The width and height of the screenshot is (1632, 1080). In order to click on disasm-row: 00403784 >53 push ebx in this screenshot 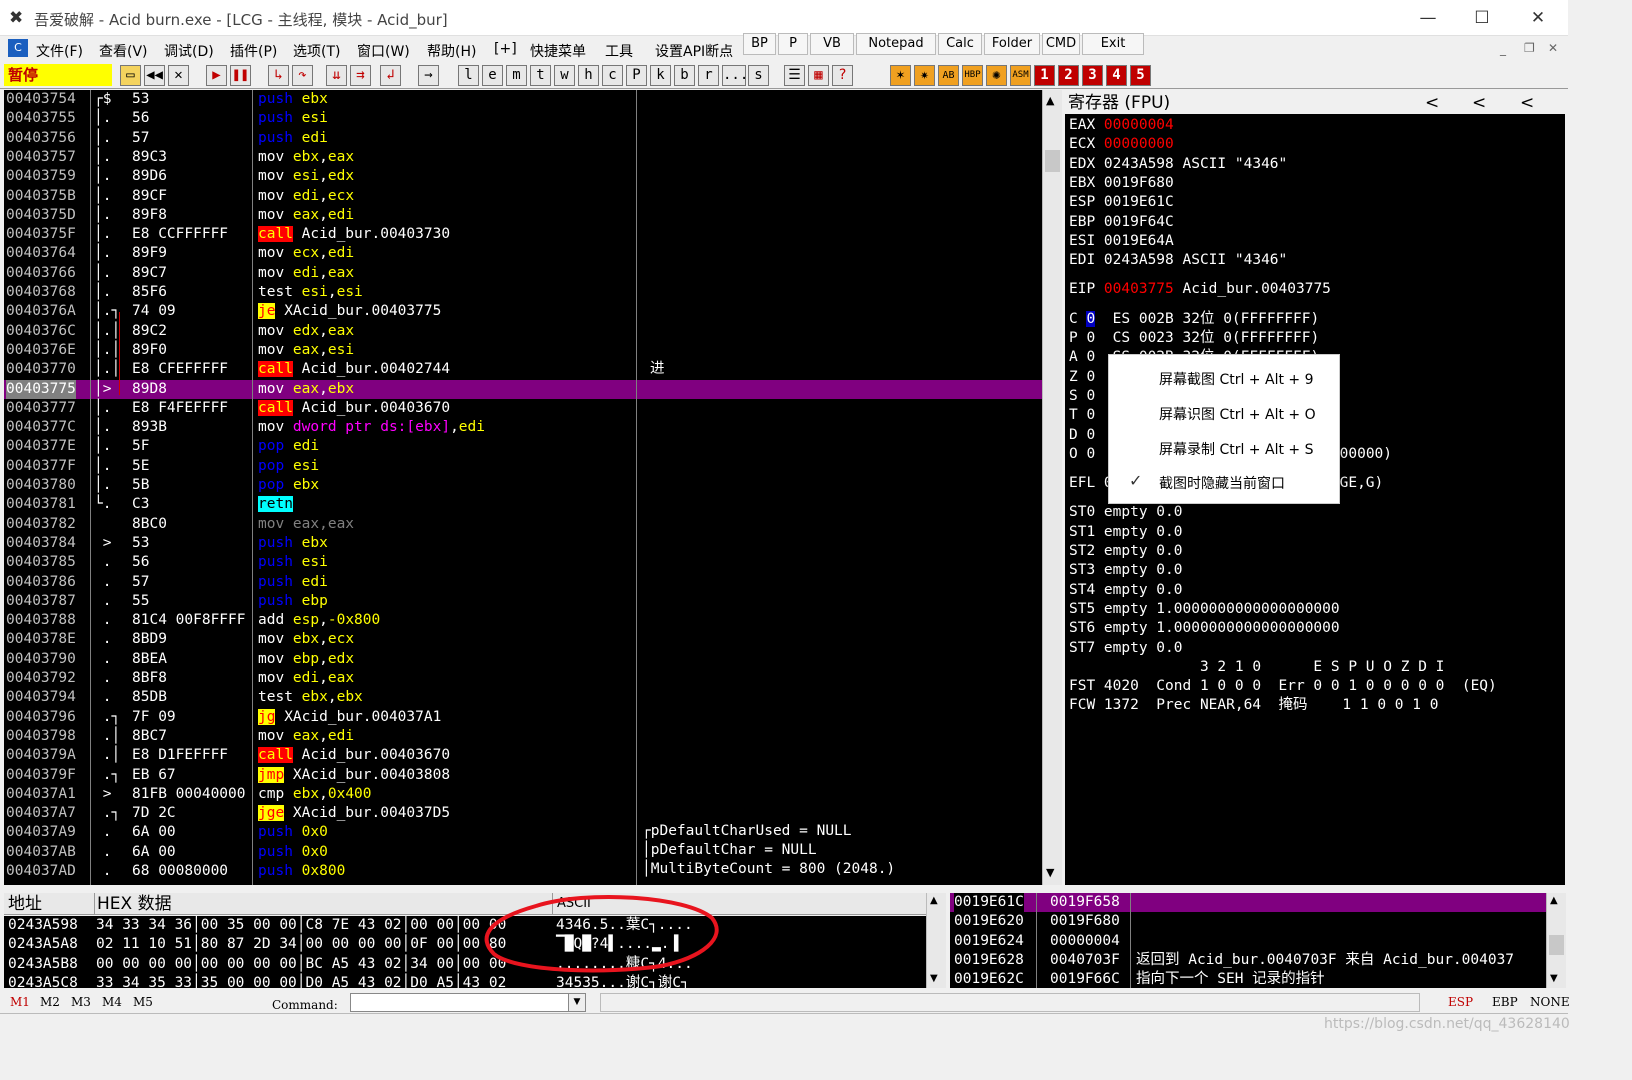, I will do `click(523, 543)`.